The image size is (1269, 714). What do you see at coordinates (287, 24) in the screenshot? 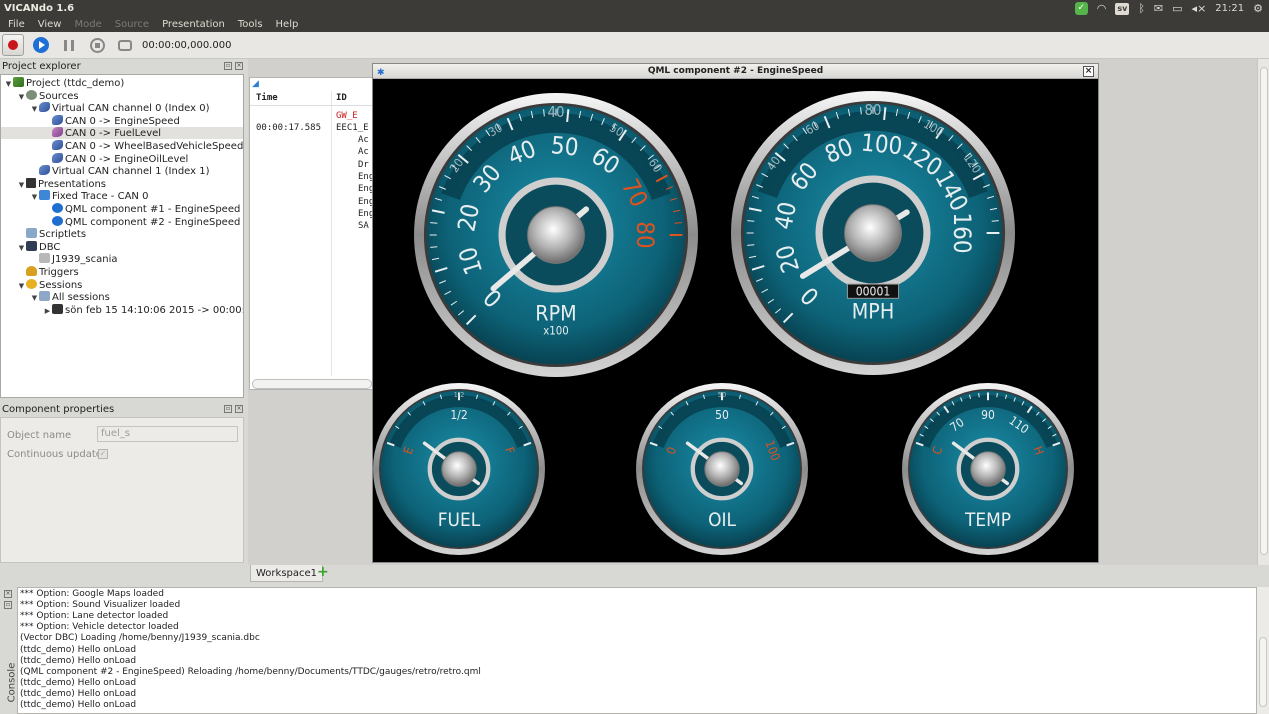
I see `menu-help: Help` at bounding box center [287, 24].